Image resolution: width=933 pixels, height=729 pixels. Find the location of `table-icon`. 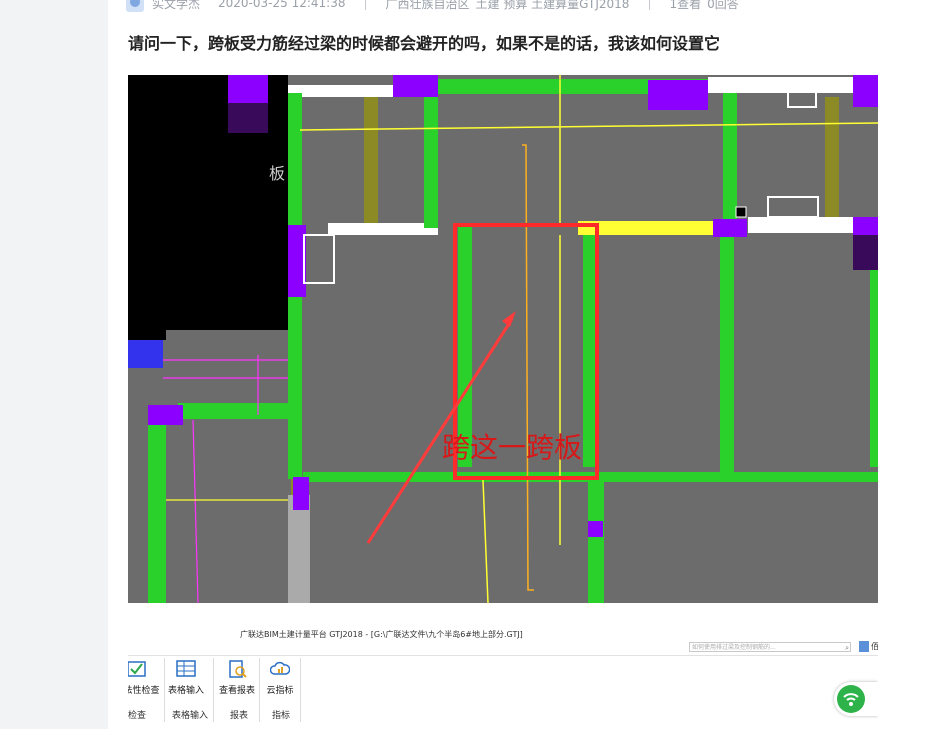

table-icon is located at coordinates (186, 669).